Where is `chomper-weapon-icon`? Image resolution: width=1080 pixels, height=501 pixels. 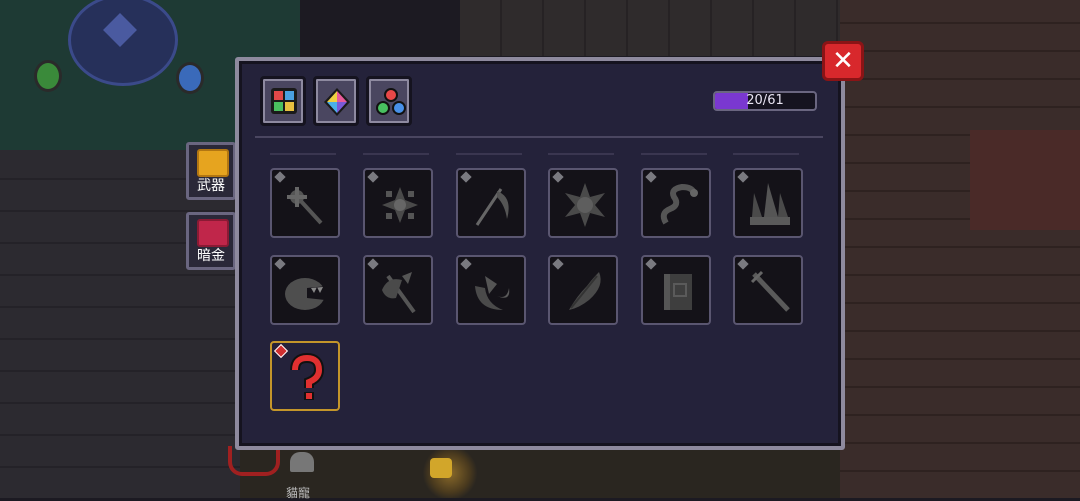 chomper-weapon-icon is located at coordinates (306, 294).